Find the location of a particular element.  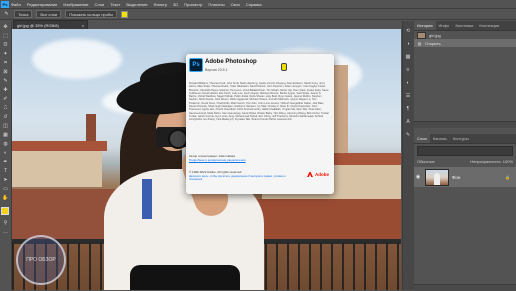

history-panel-tabs: История Инфо Заготовки Коллекция is located at coordinates (465, 26).